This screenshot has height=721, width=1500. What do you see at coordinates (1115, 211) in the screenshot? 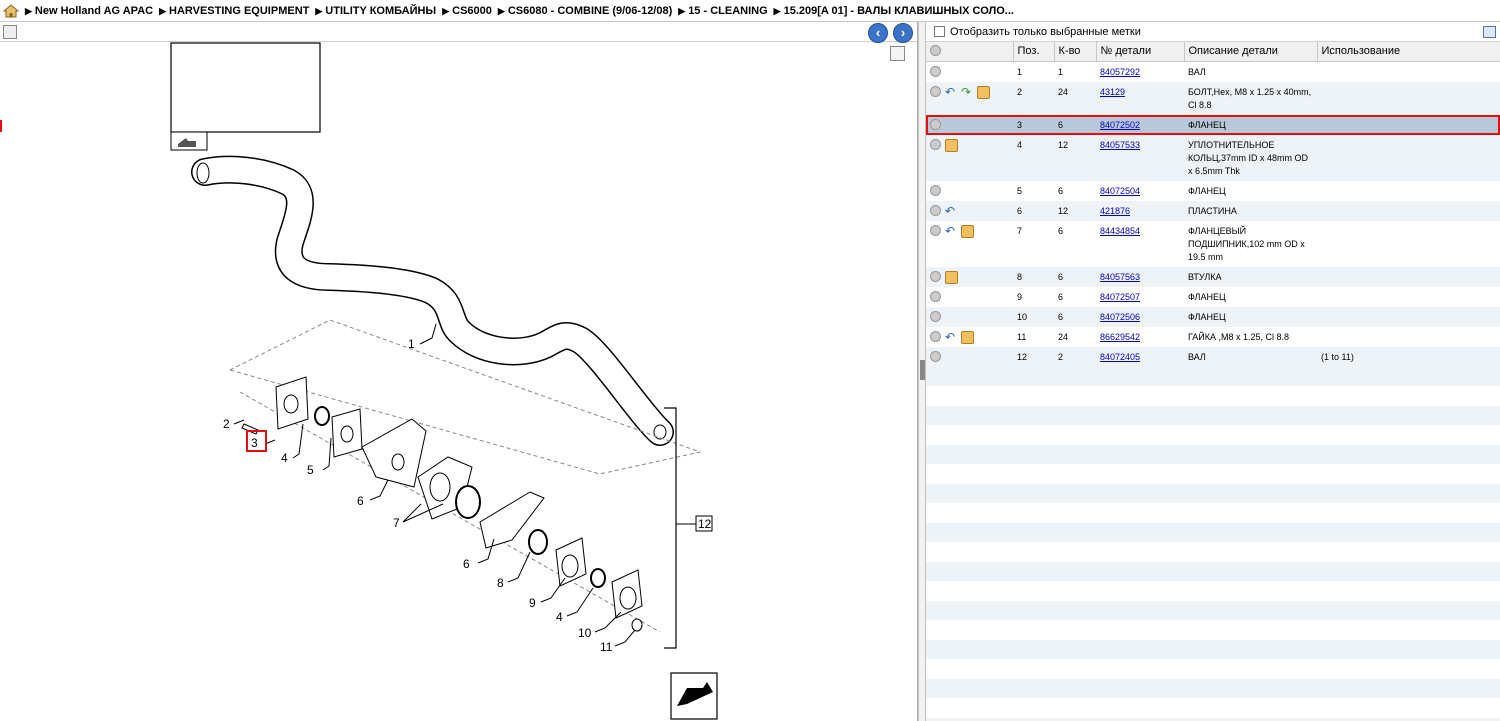
I see `part-number-link: 421876` at bounding box center [1115, 211].